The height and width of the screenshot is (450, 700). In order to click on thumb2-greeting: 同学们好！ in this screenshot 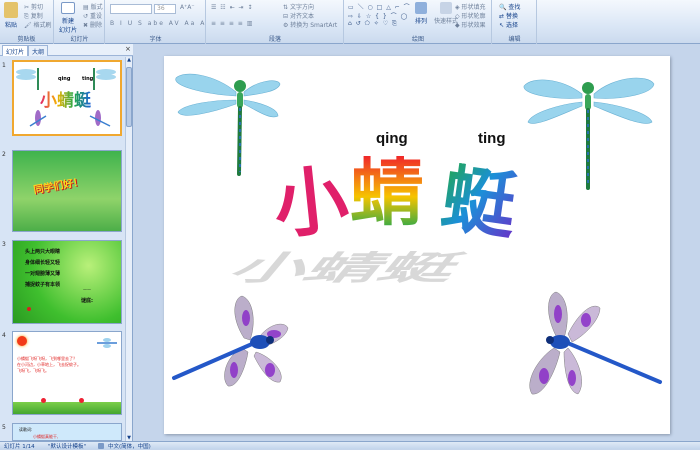, I will do `click(58, 186)`.